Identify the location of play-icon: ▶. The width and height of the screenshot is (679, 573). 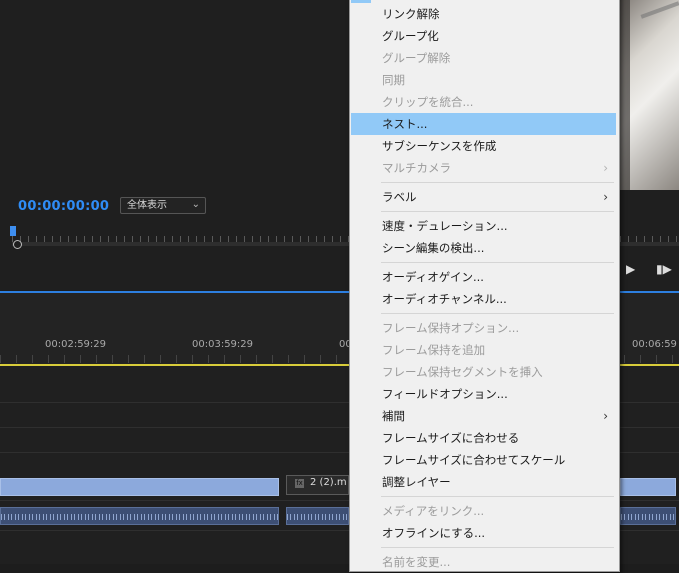
(630, 269).